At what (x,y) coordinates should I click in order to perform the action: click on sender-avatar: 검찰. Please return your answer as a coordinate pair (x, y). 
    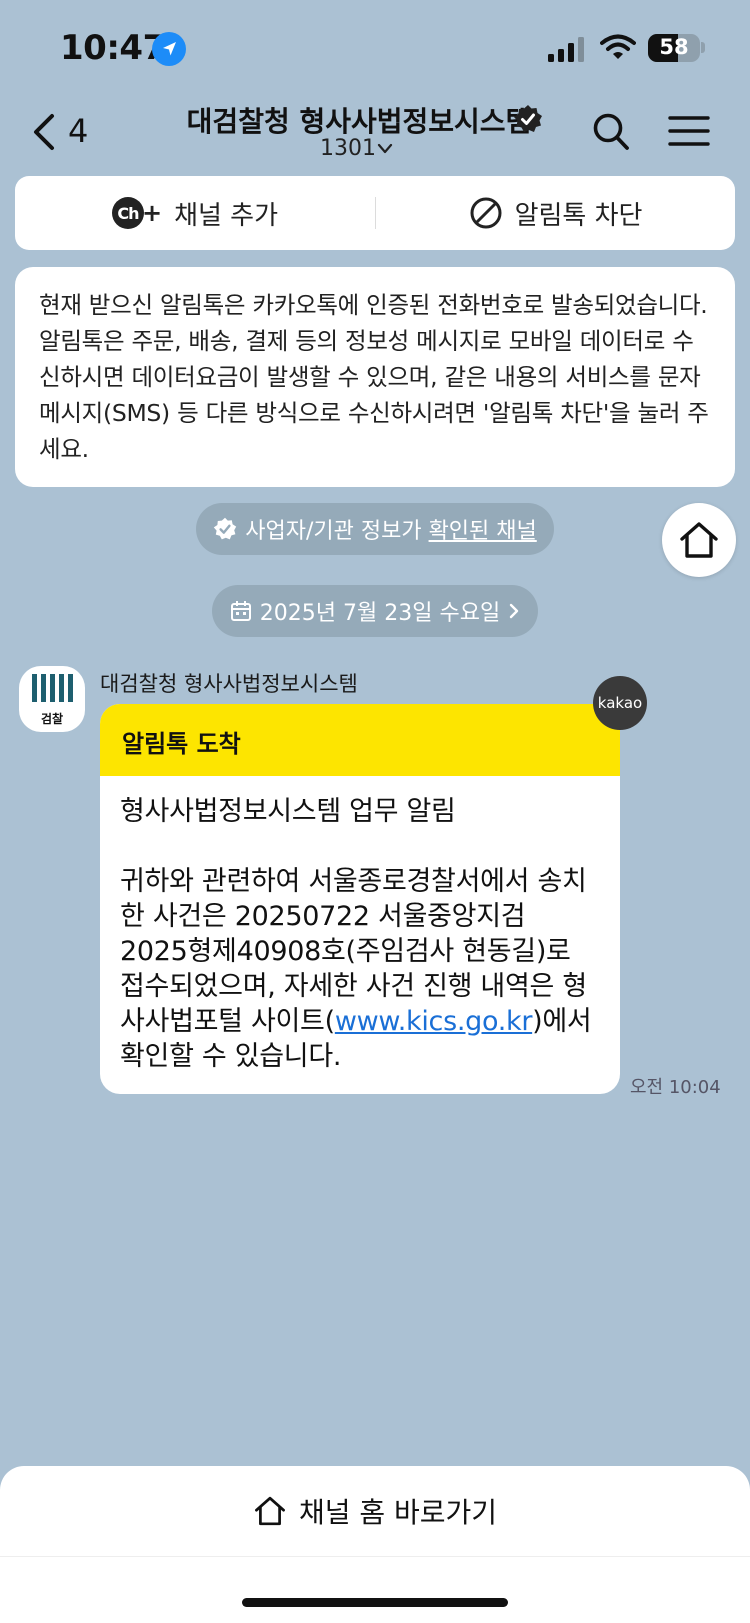
    Looking at the image, I should click on (52, 699).